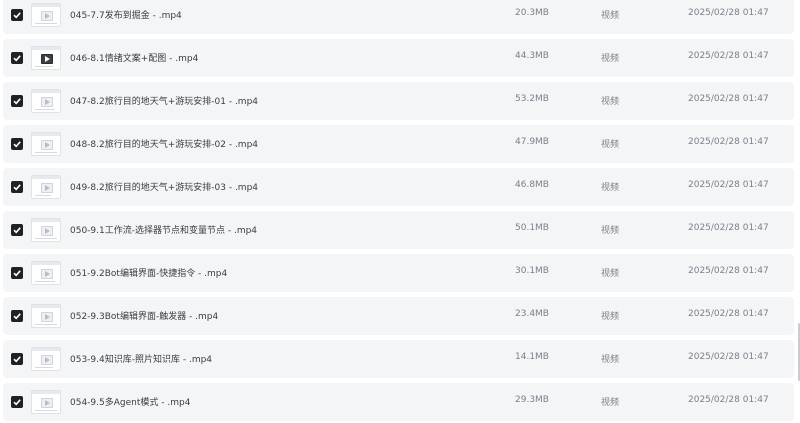 Image resolution: width=800 pixels, height=423 pixels. Describe the element at coordinates (532, 357) in the screenshot. I see `file-size: 14.1MB` at that location.